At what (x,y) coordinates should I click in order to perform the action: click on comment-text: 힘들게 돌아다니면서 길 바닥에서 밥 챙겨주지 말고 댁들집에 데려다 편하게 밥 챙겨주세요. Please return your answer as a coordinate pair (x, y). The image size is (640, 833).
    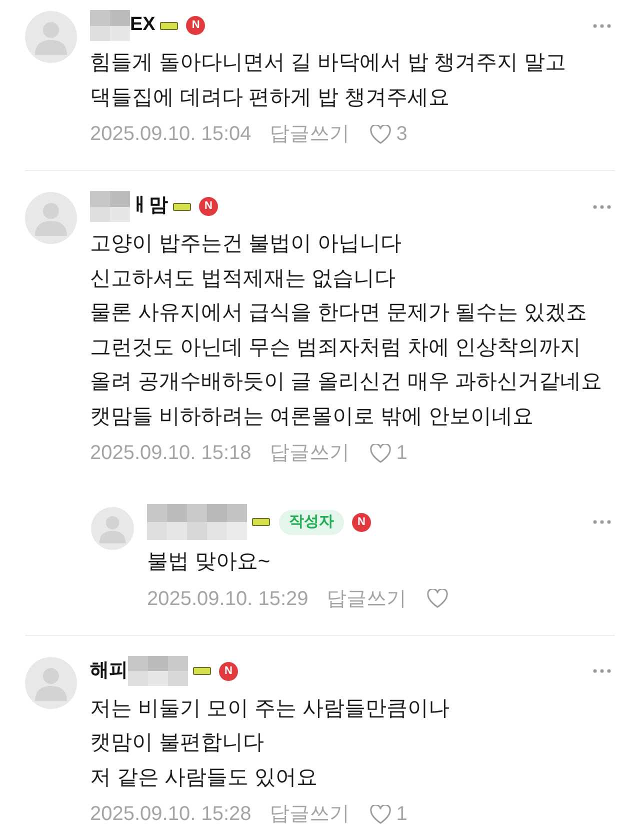
    Looking at the image, I should click on (329, 80).